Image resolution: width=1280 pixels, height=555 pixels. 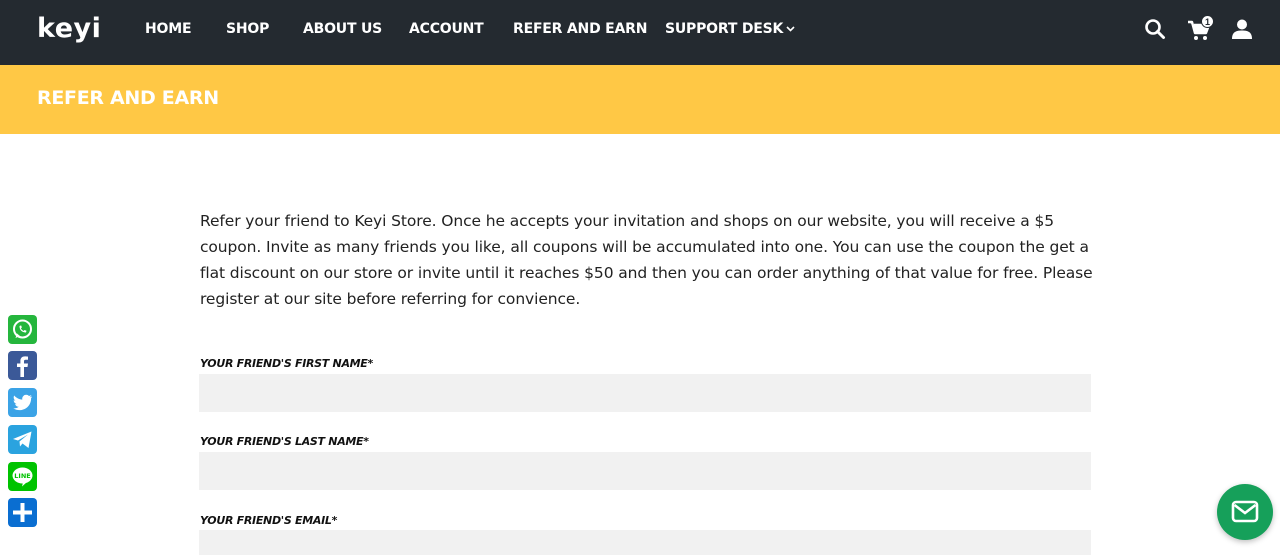 I want to click on first-name-label: YOUR FRIEND'S FIRST NAME*, so click(x=286, y=363).